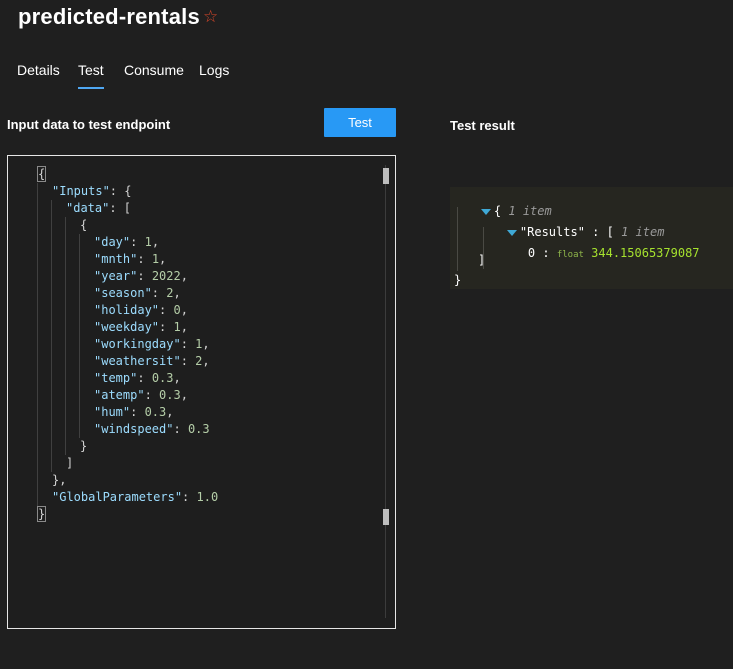 The image size is (733, 669). What do you see at coordinates (116, 378) in the screenshot?
I see `code-token: "temp"` at bounding box center [116, 378].